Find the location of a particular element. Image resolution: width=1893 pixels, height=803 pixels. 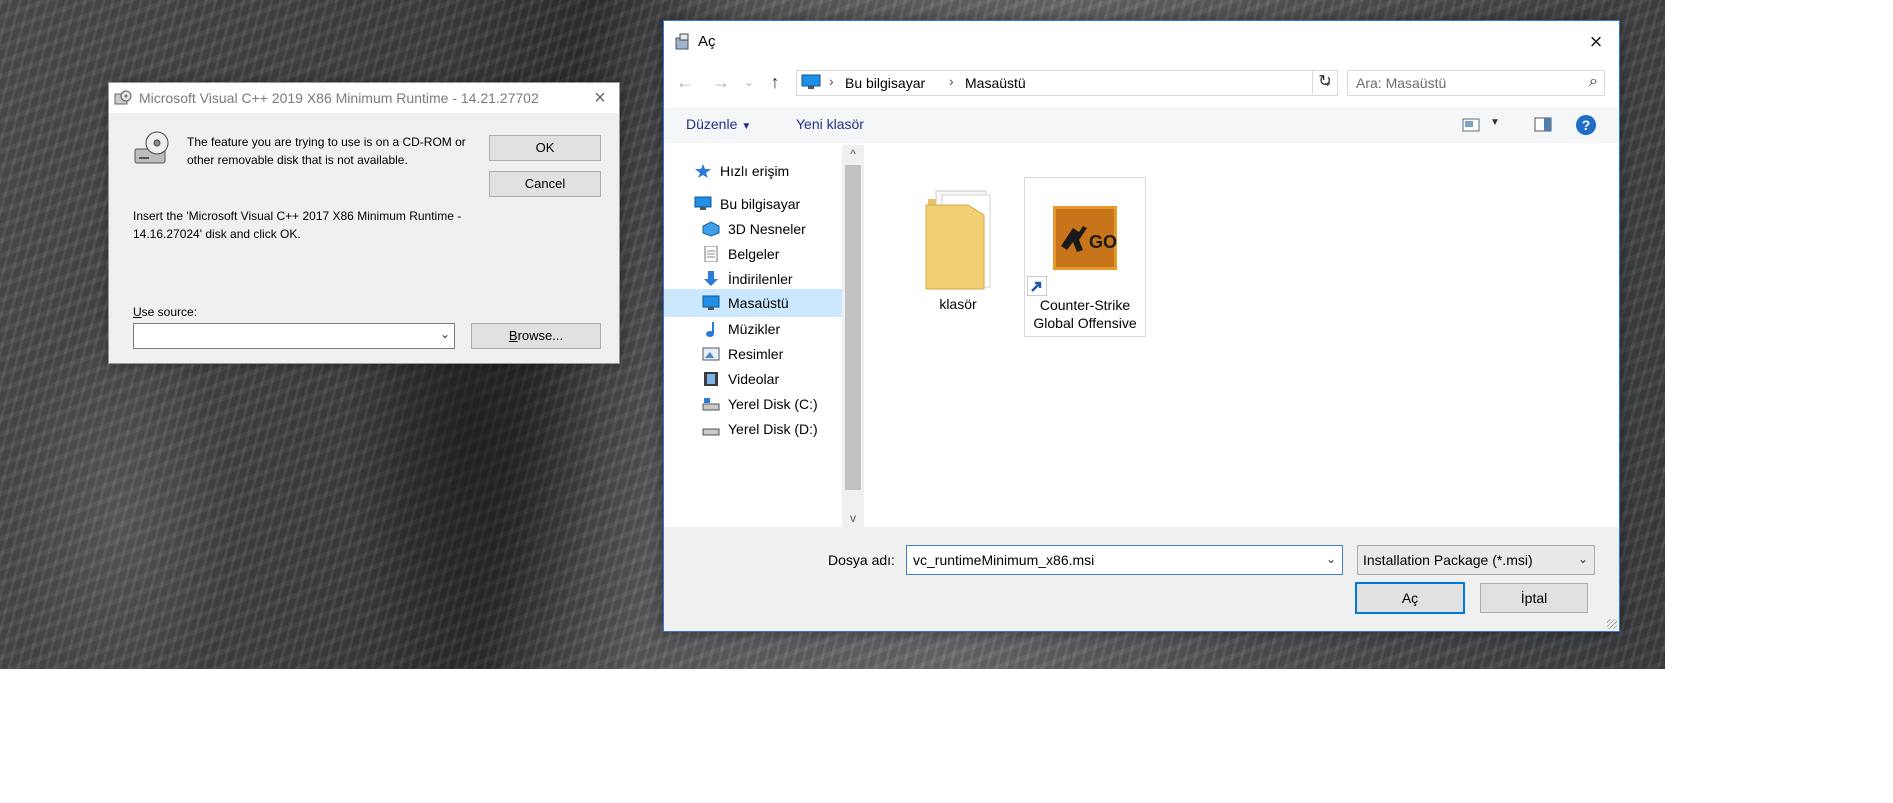

tree-item-3d-objects: 3D Nesneler is located at coordinates (772, 229).